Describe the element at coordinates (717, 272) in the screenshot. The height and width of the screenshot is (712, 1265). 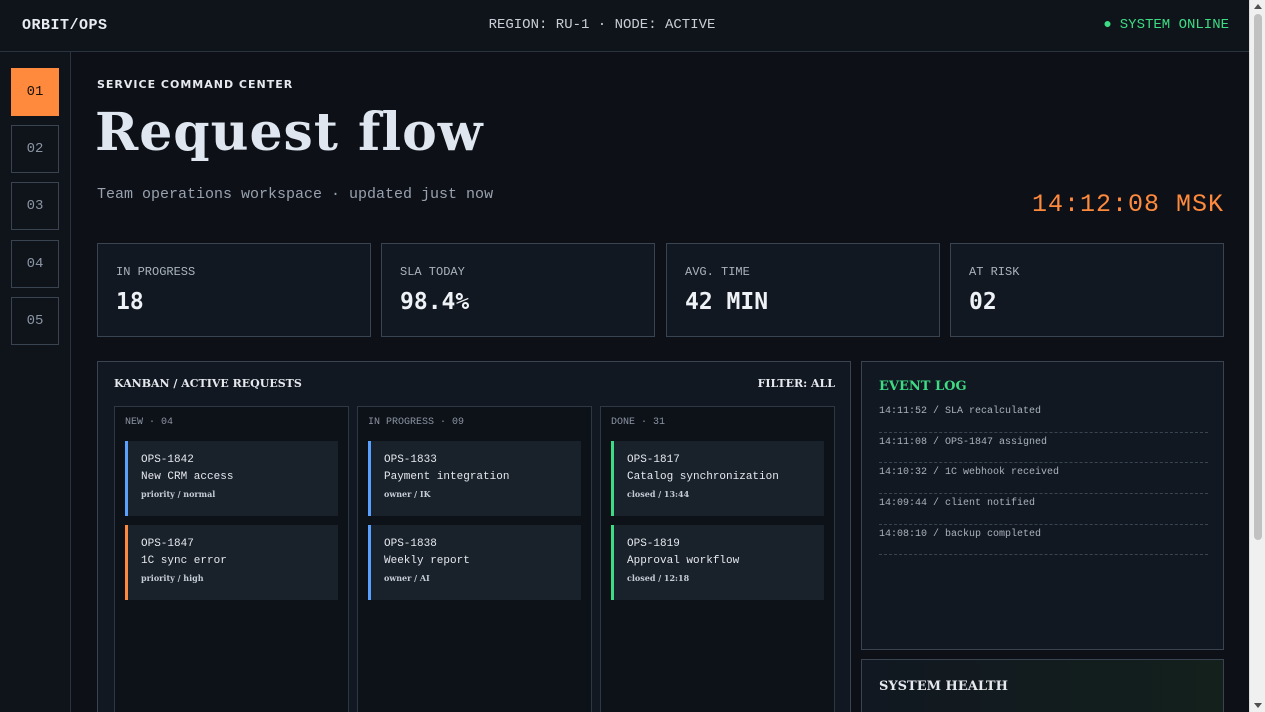
I see `kpi-label: AVG. TIME` at that location.